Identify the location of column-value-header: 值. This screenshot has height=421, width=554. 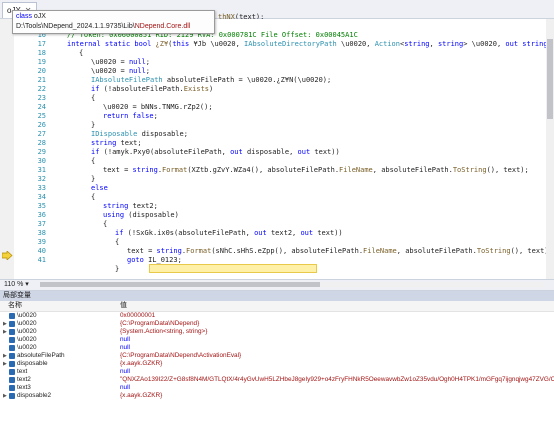
(123, 306).